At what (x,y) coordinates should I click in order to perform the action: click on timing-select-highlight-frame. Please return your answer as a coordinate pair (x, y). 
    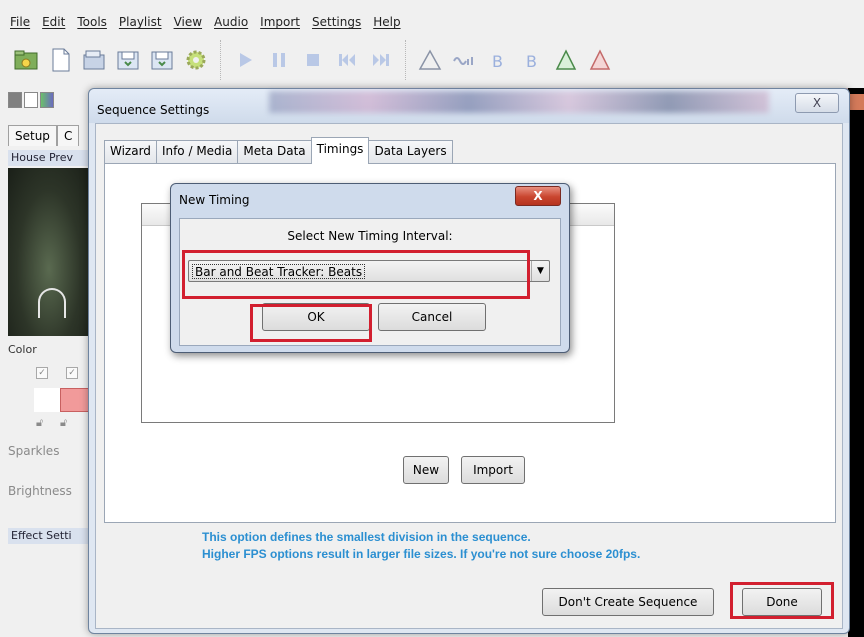
    Looking at the image, I should click on (356, 274).